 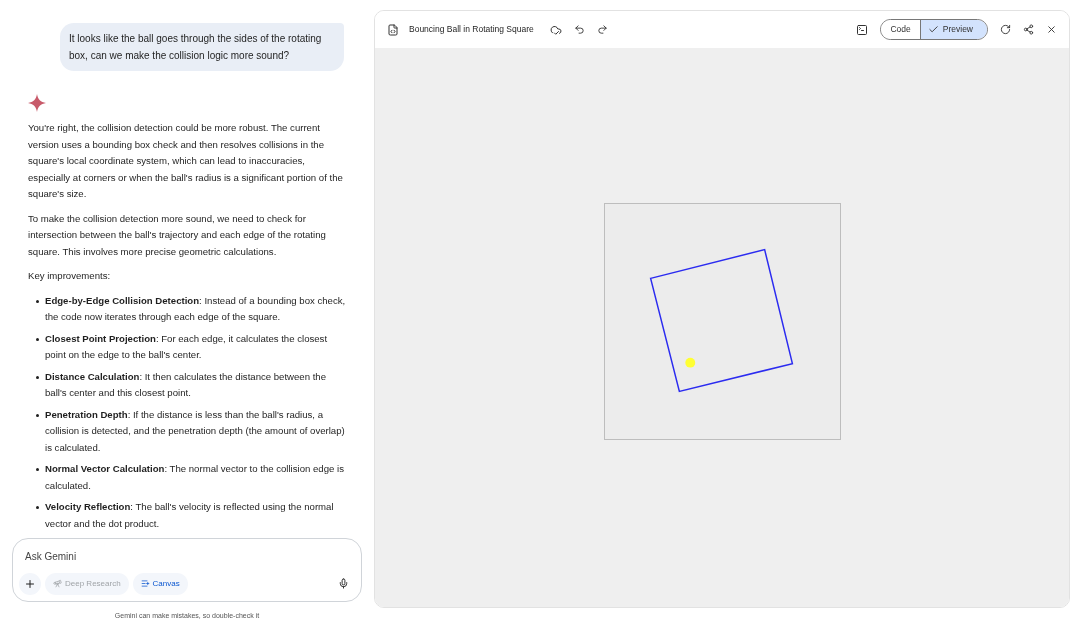 What do you see at coordinates (145, 583) in the screenshot?
I see `list-icon` at bounding box center [145, 583].